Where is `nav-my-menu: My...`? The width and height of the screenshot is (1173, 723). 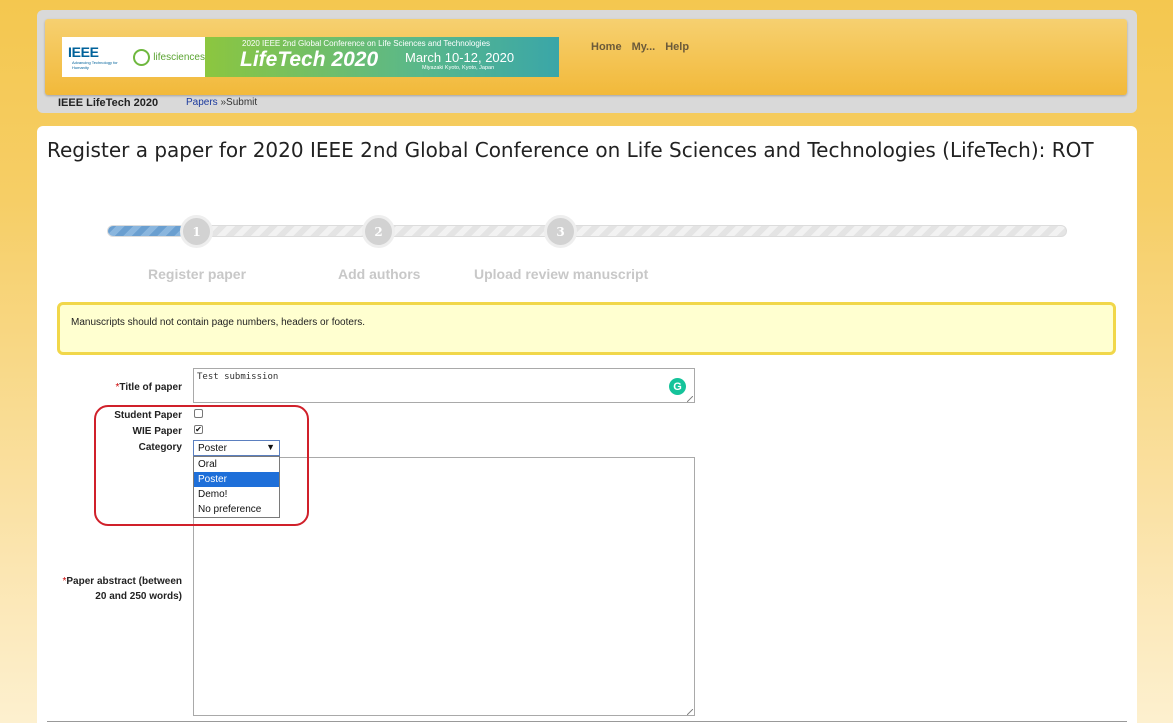 nav-my-menu: My... is located at coordinates (644, 47).